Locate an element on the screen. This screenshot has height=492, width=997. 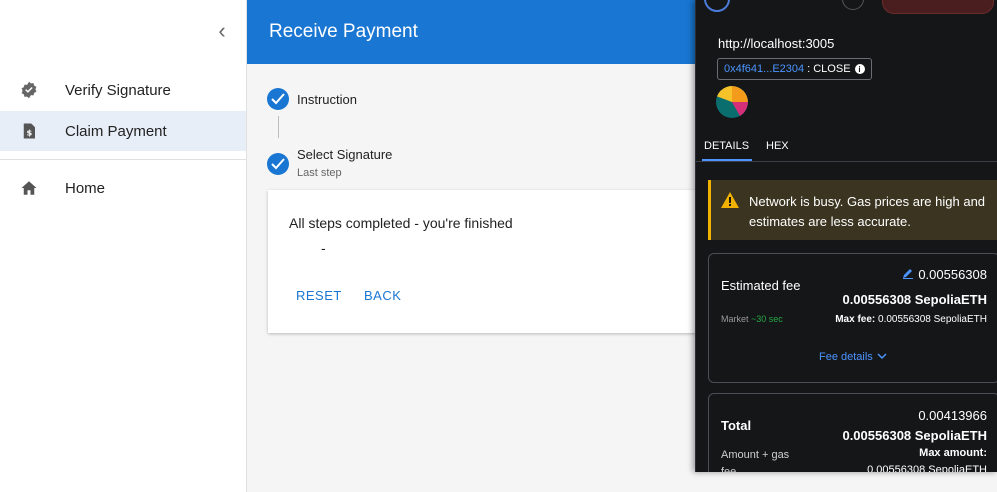
fee-details-button: Fee details is located at coordinates (853, 357).